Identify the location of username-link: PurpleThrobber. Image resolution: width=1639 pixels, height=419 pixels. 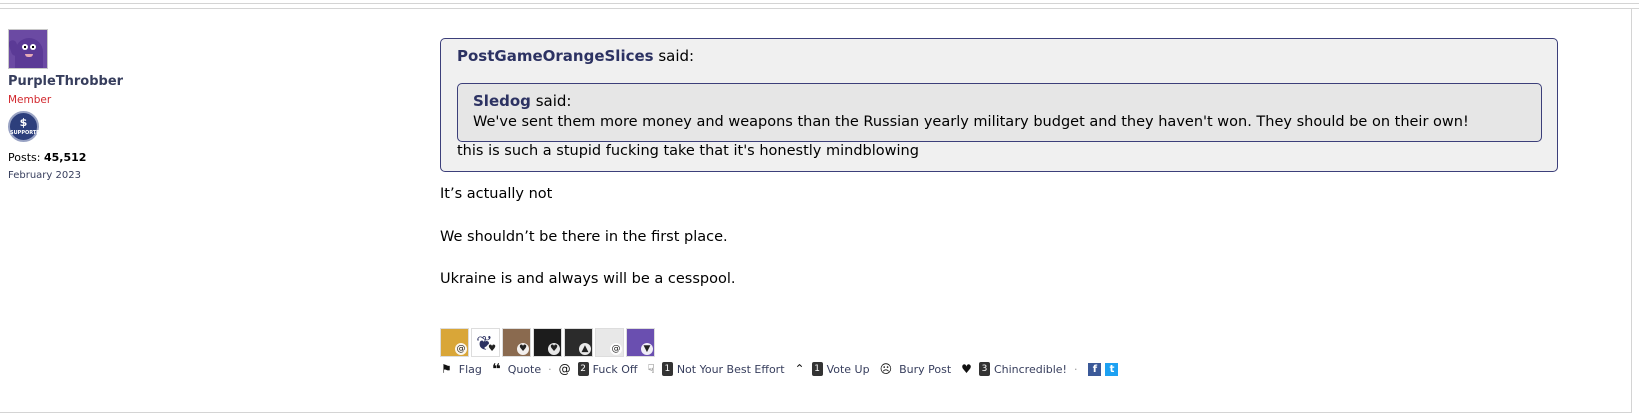
(98, 81).